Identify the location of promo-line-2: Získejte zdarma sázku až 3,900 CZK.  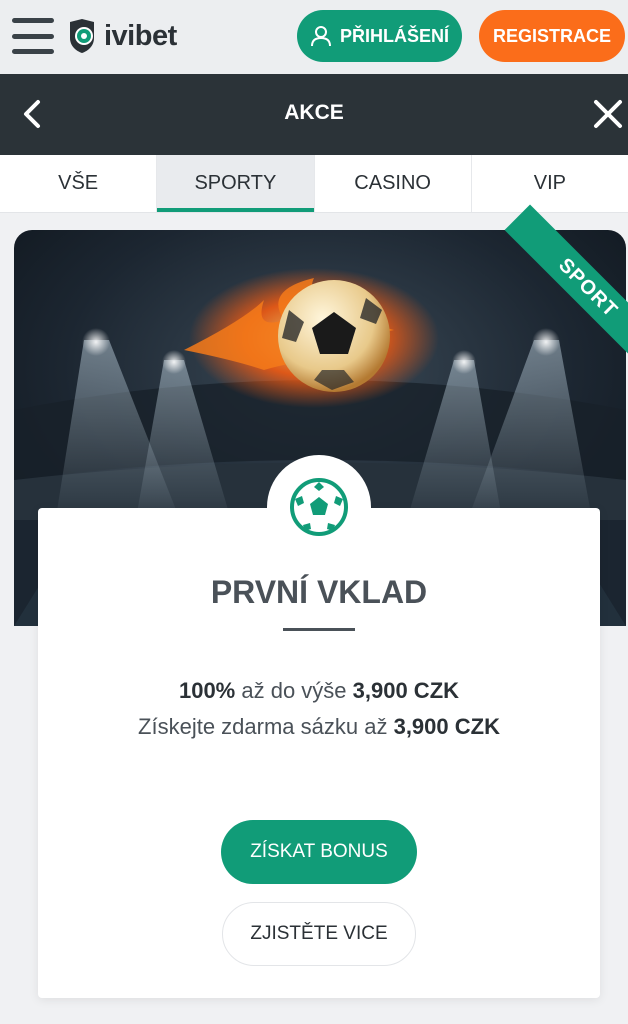
(319, 726).